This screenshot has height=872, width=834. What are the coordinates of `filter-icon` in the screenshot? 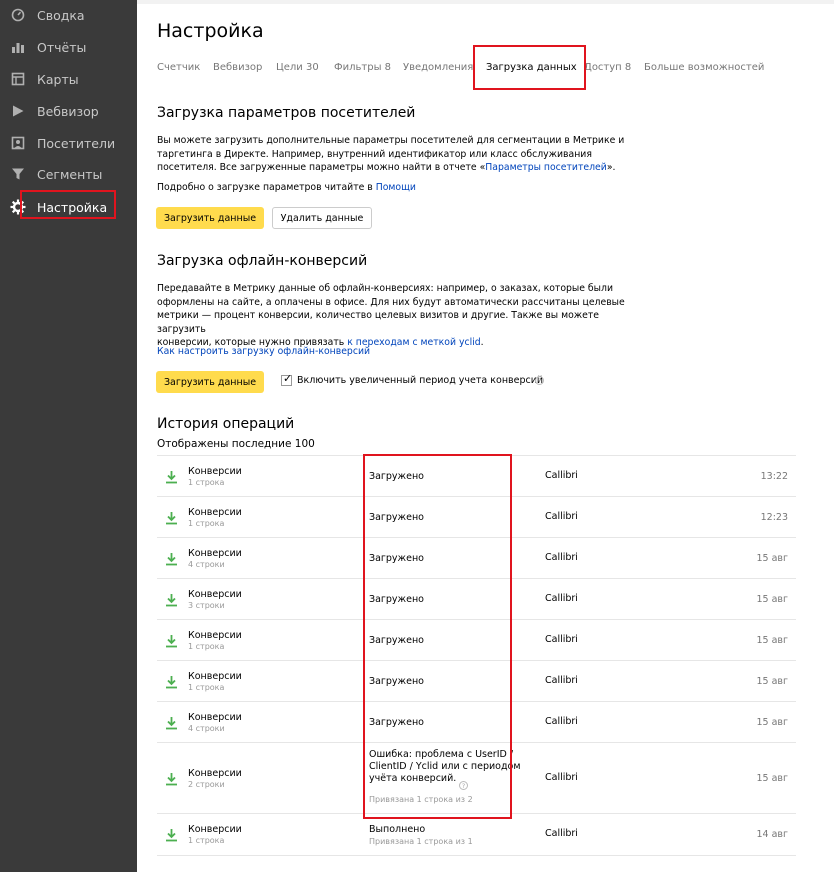 It's located at (18, 174).